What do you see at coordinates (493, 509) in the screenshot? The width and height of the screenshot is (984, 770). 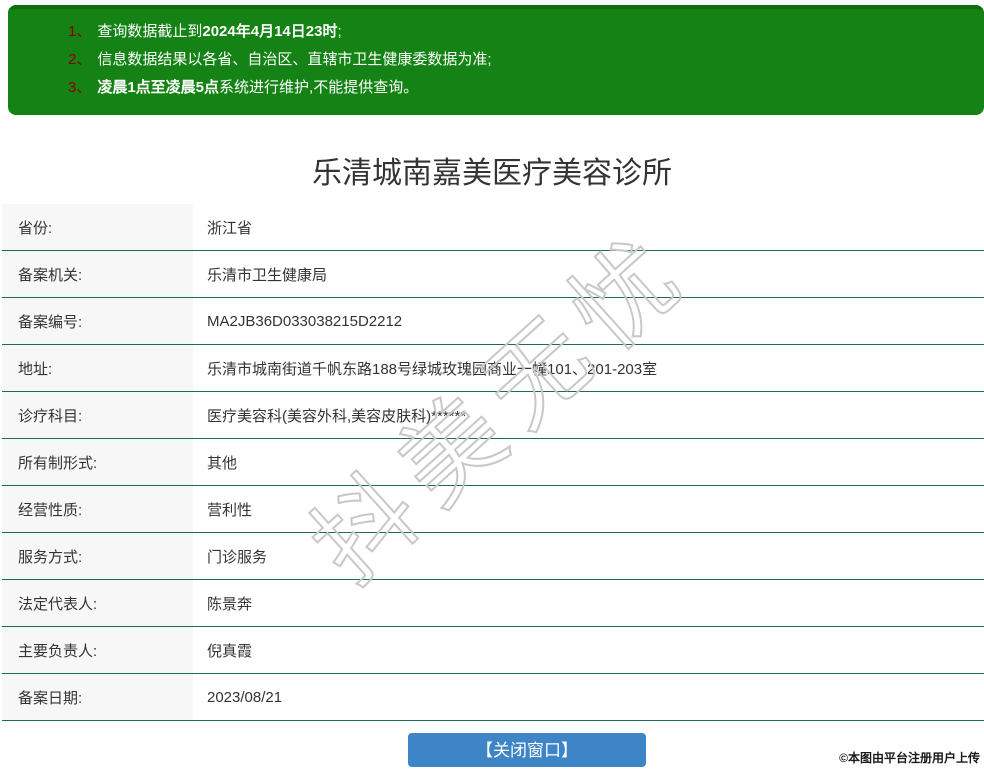 I see `table-row-business-nature: 经营性质: 营利性` at bounding box center [493, 509].